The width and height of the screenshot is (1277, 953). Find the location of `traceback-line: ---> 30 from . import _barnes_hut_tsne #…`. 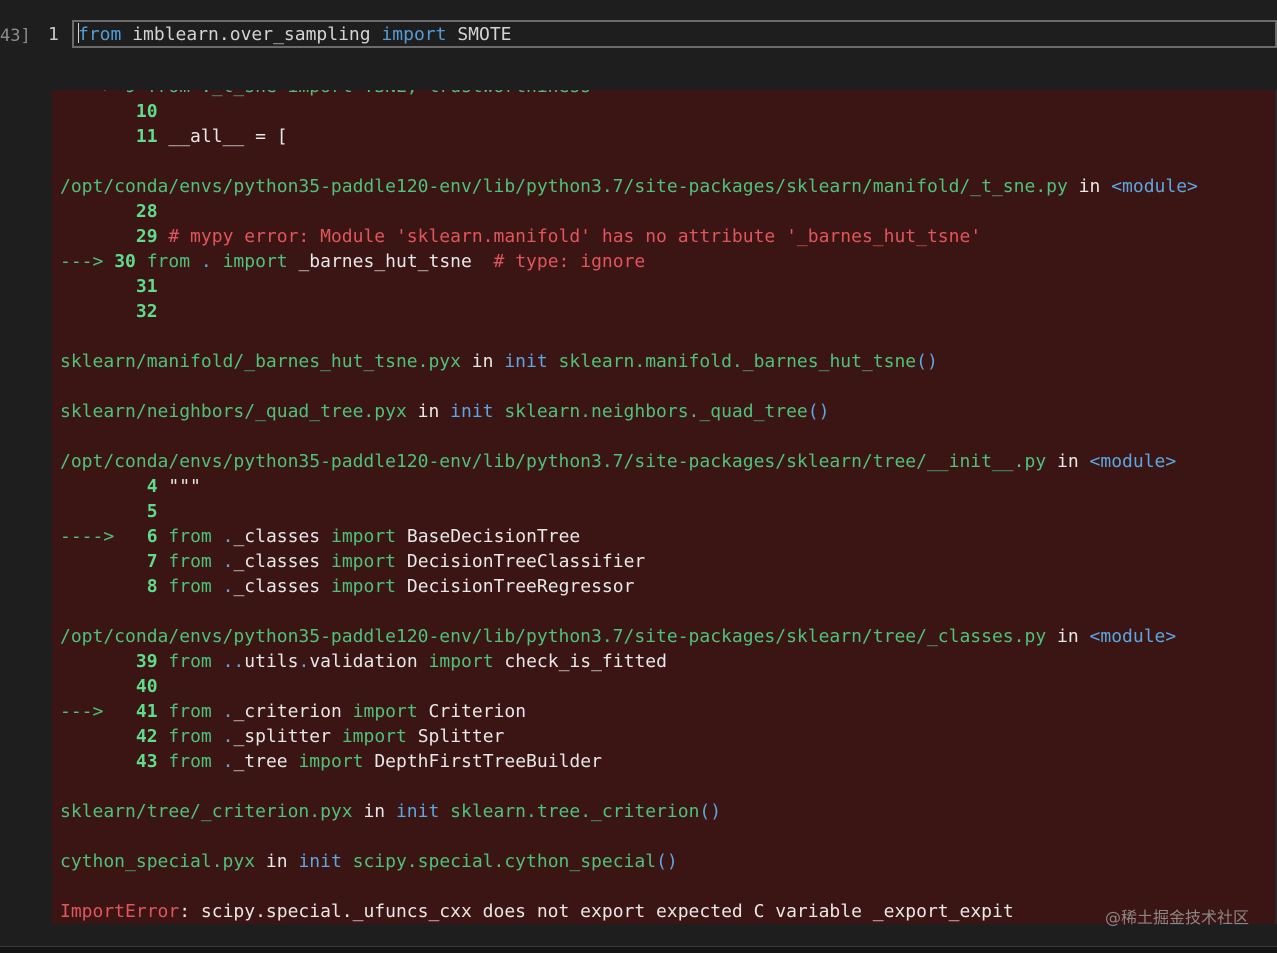

traceback-line: ---> 30 from . import _barnes_hut_tsne #… is located at coordinates (629, 261).